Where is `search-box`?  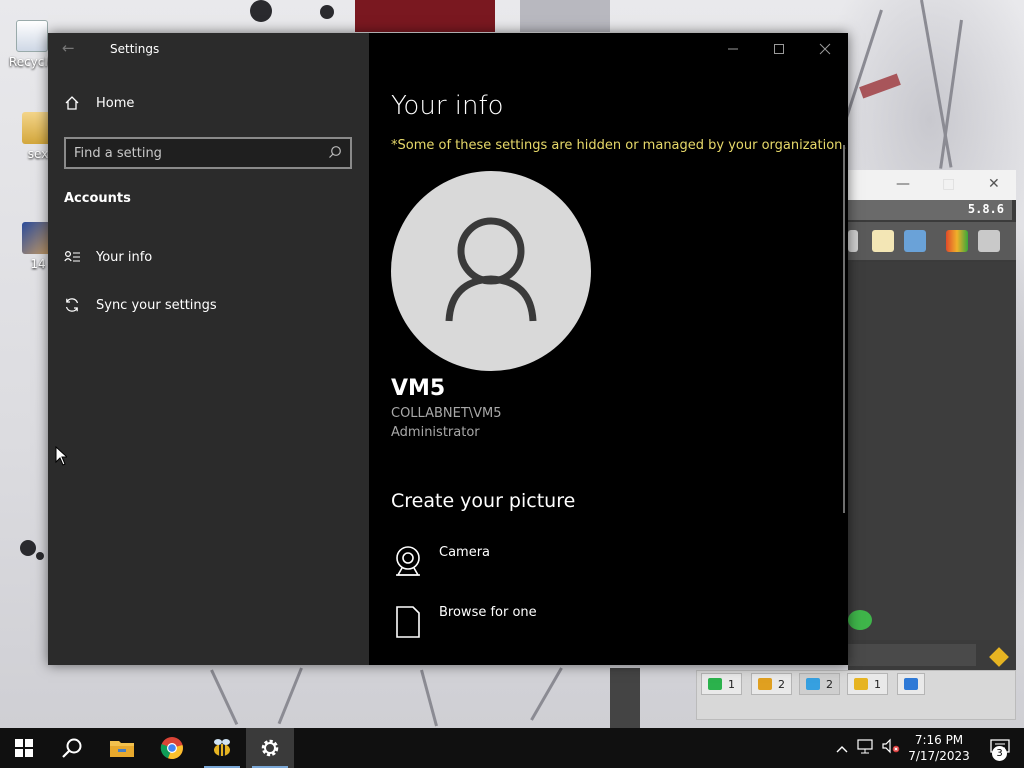 search-box is located at coordinates (208, 153).